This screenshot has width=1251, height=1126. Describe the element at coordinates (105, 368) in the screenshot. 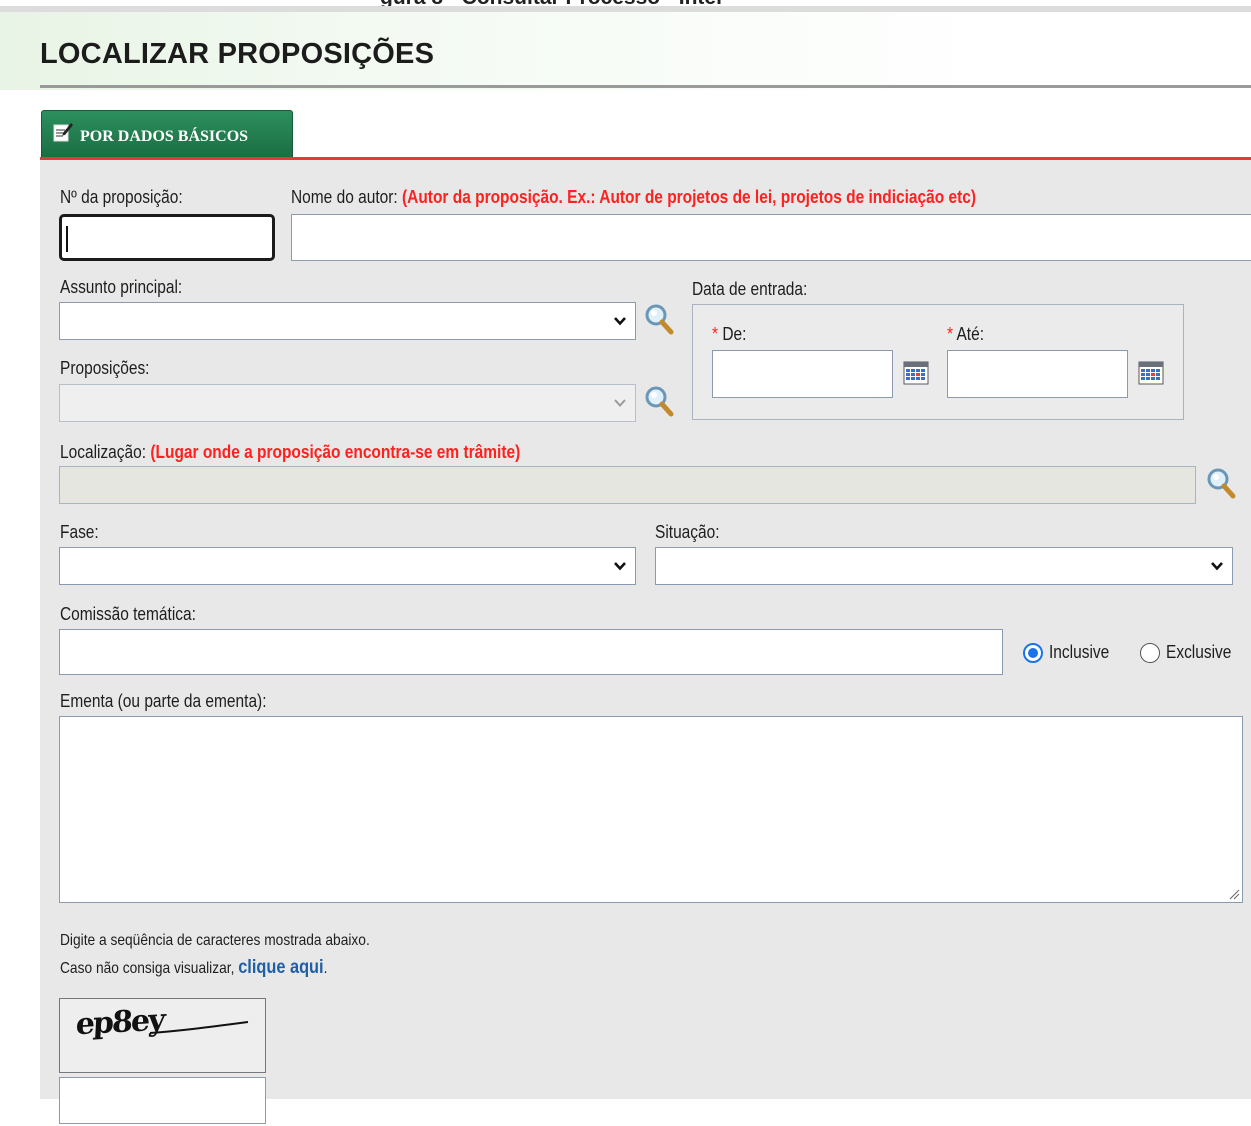

I see `proposicoes-label: Proposições:` at that location.